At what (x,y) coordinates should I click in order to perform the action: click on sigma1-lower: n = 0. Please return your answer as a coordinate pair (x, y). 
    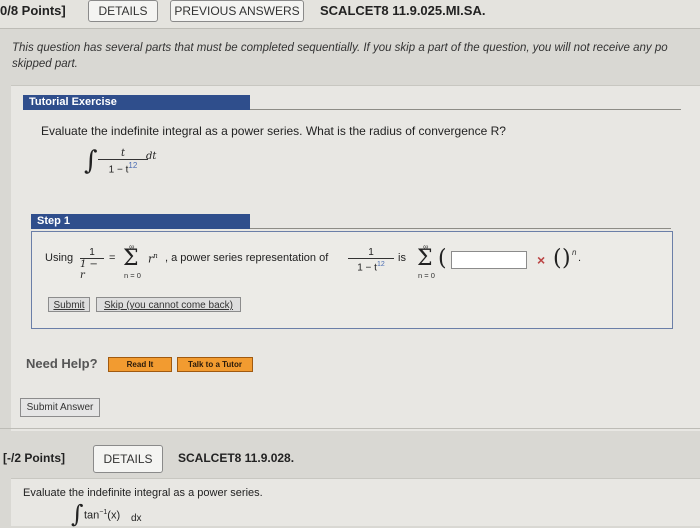
    Looking at the image, I should click on (132, 275).